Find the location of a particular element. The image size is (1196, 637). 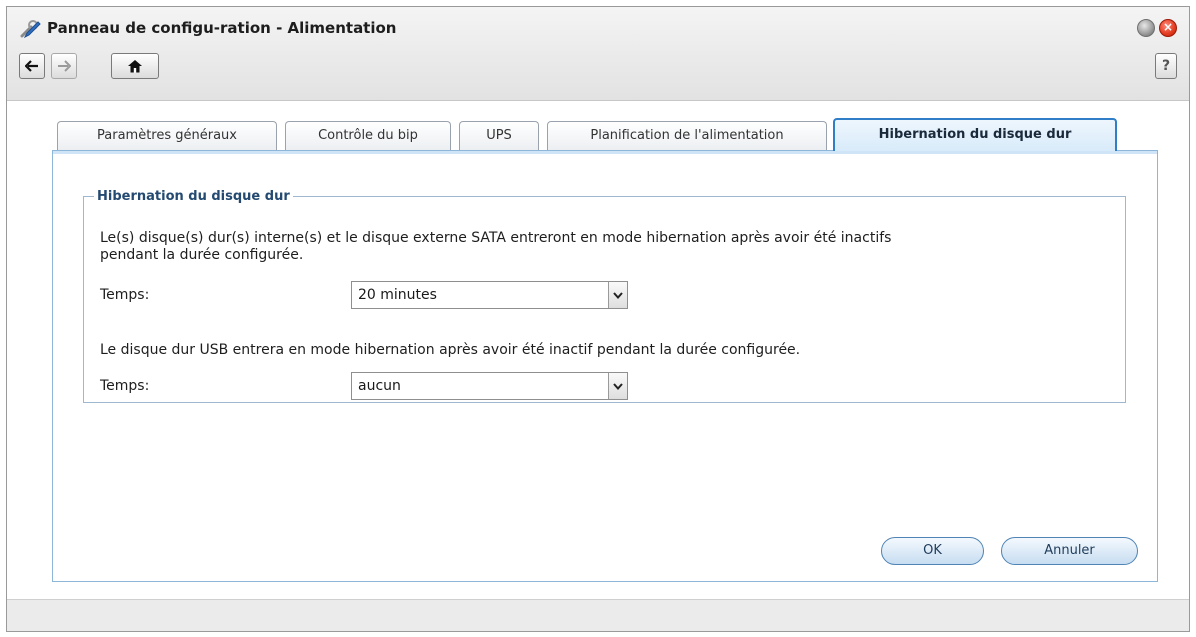

arrow-right-icon is located at coordinates (64, 66).